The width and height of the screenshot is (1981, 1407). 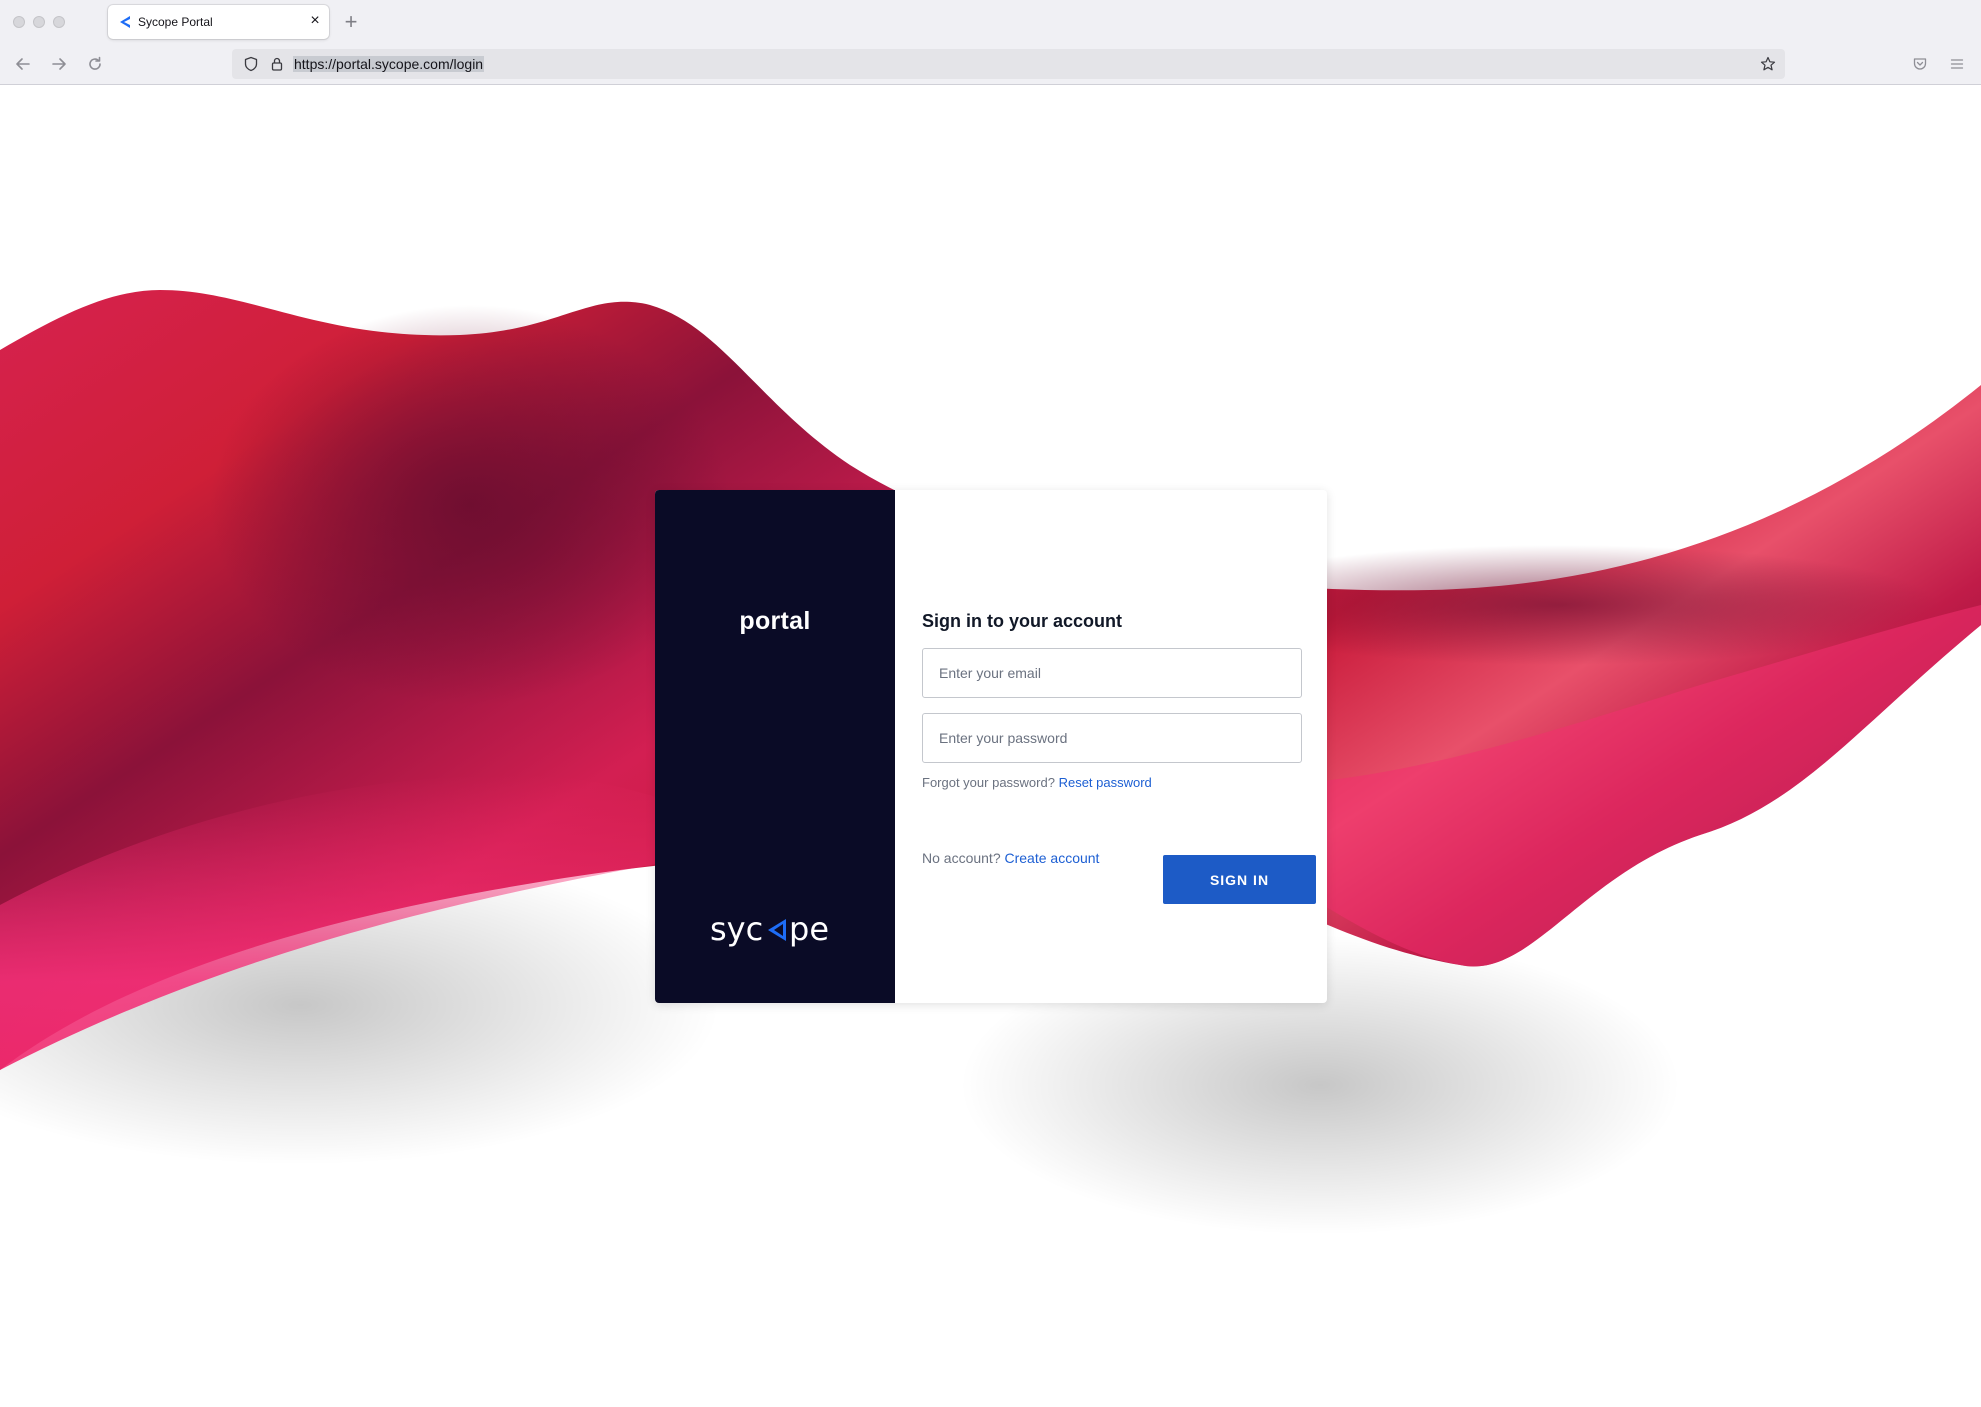 I want to click on nav-bar: https://portal.sycope.com/login, so click(x=990, y=64).